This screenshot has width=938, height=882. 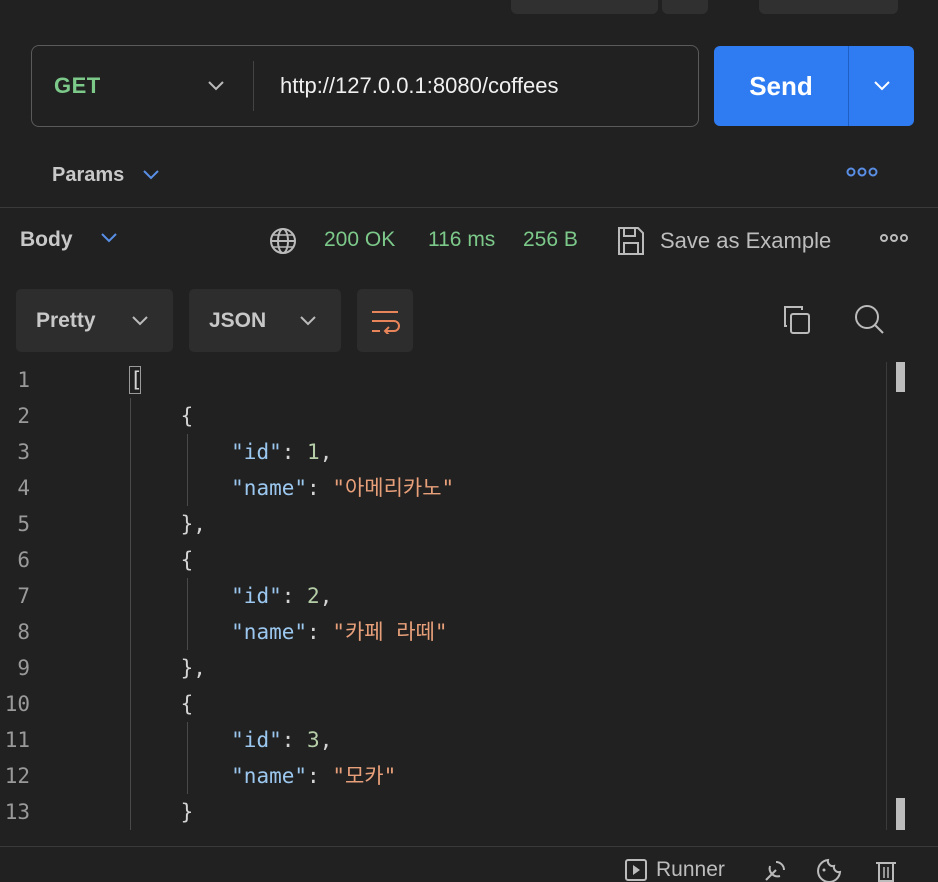 I want to click on json-number: 1, so click(x=313, y=452).